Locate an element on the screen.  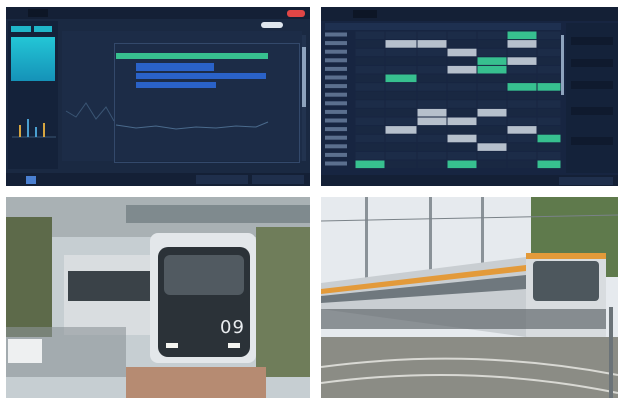
right-trees is located at coordinates (283, 302).